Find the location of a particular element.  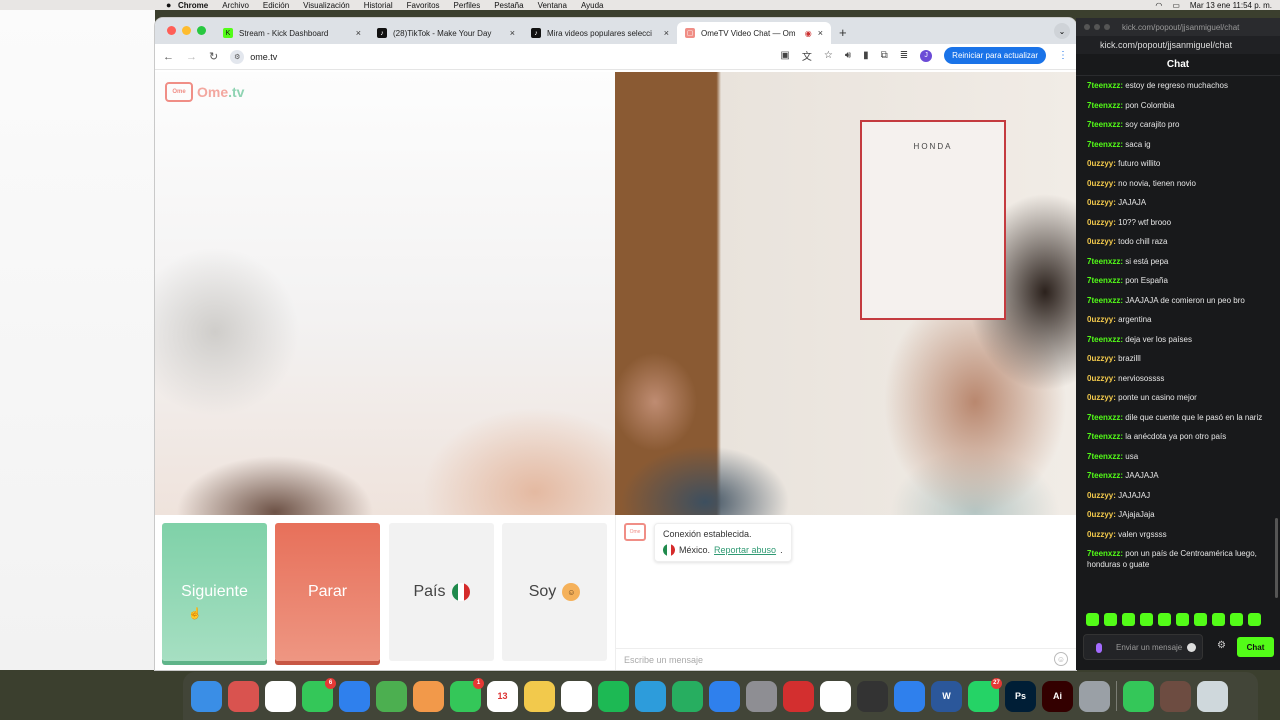

stop-button: Parar is located at coordinates (327, 592).